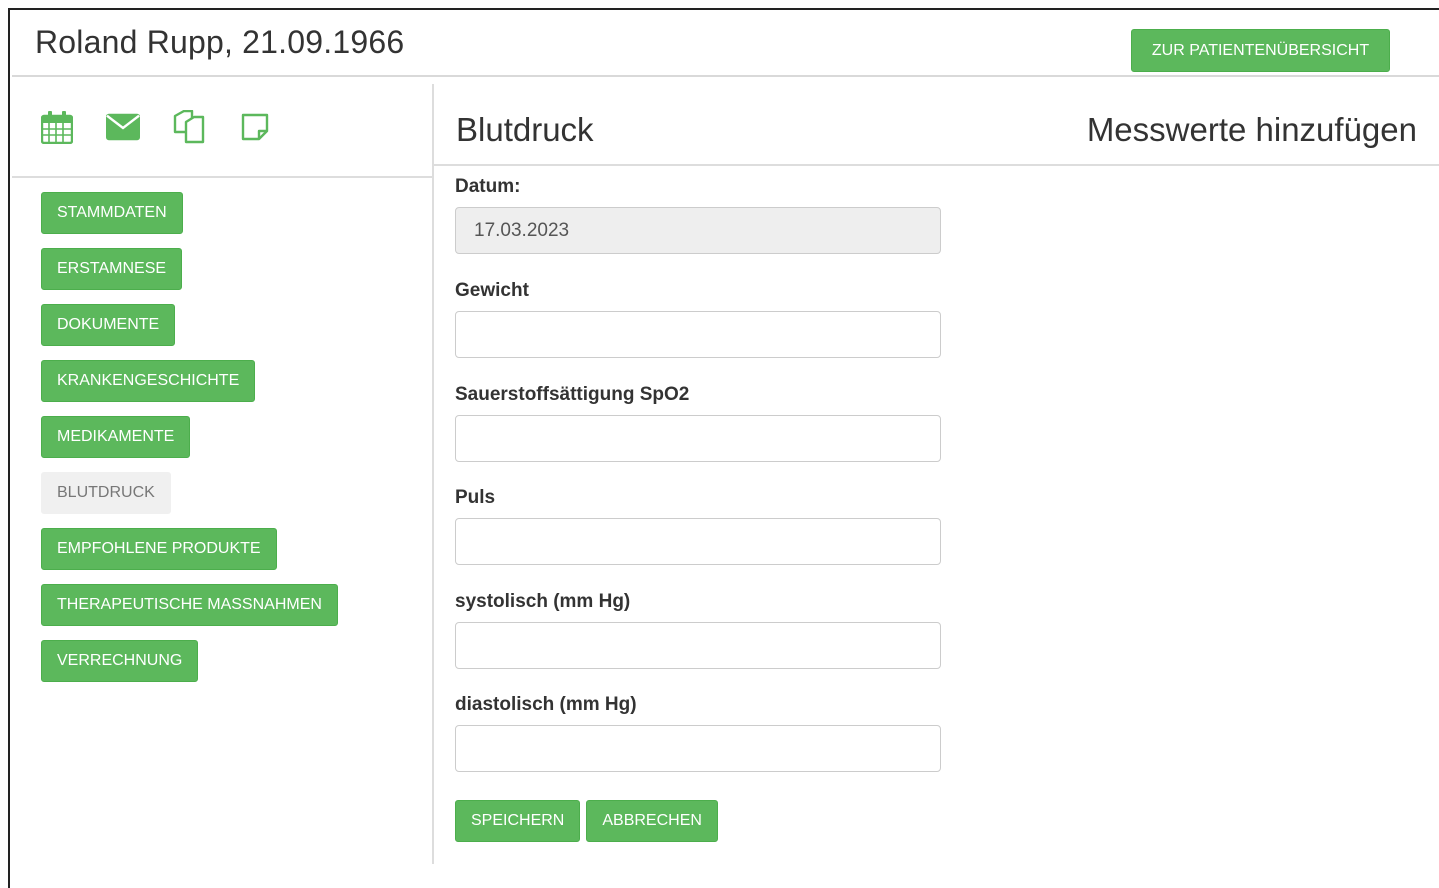  What do you see at coordinates (1251, 129) in the screenshot?
I see `section-subtitle: Messwerte hinzufügen` at bounding box center [1251, 129].